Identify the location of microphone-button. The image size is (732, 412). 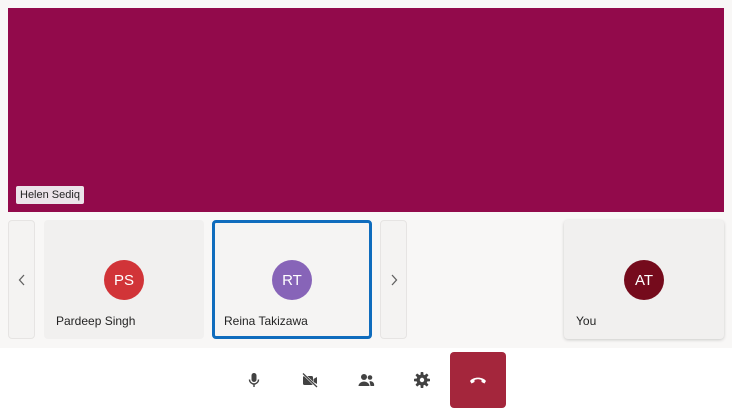
(254, 380).